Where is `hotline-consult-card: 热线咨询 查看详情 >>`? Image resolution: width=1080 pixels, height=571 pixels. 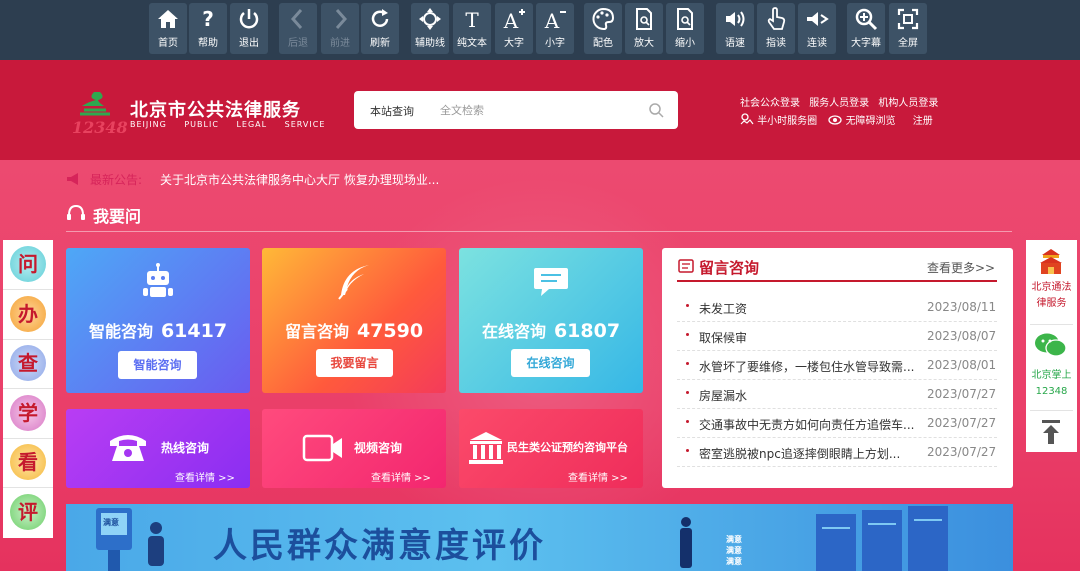
hotline-consult-card: 热线咨询 查看详情 >> is located at coordinates (158, 448).